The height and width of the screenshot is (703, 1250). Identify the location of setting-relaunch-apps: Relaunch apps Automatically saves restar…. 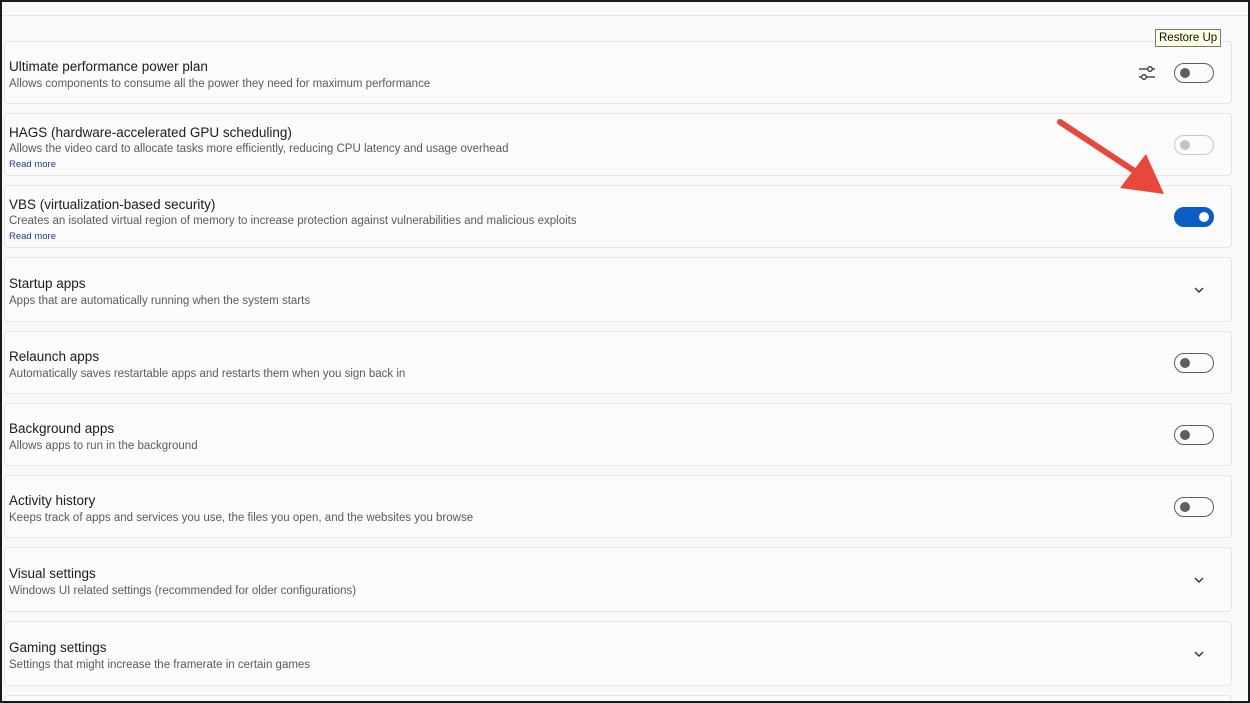
(618, 362).